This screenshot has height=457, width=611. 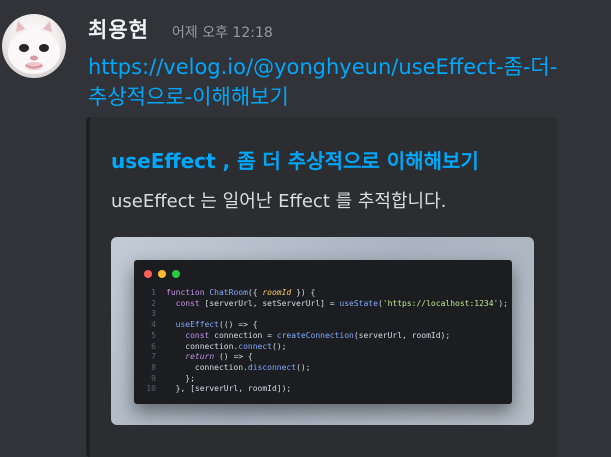 What do you see at coordinates (153, 335) in the screenshot?
I see `line-number: 5` at bounding box center [153, 335].